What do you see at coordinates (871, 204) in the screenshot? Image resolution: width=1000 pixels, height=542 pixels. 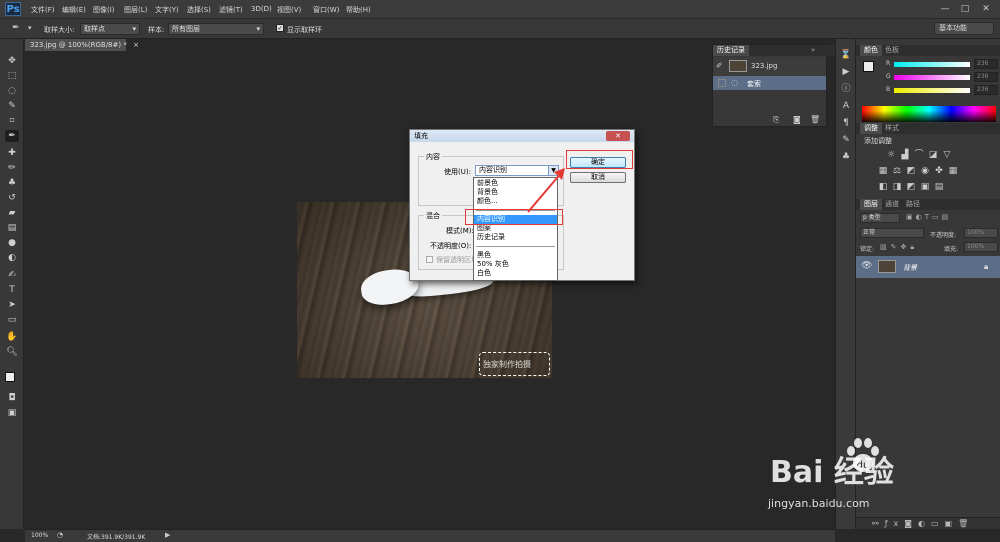 I see `tab-layers: 图层` at bounding box center [871, 204].